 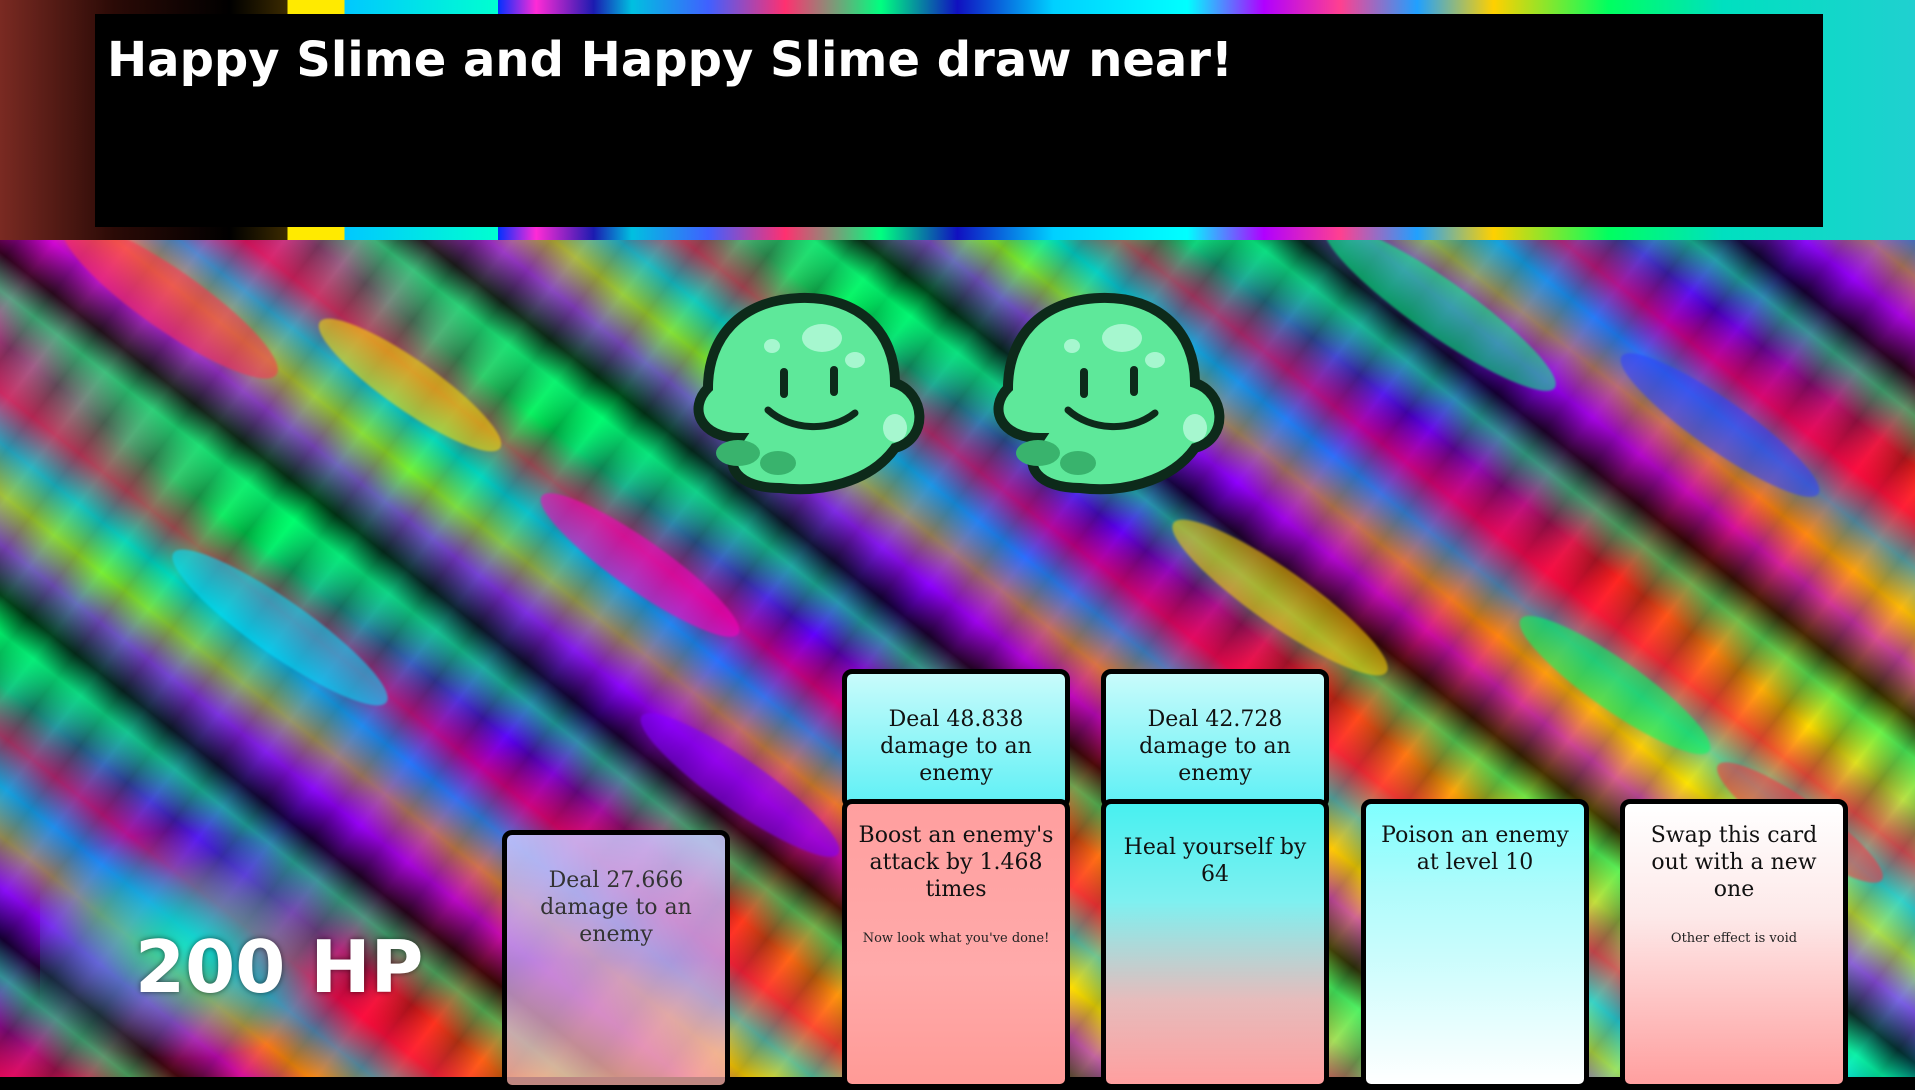 I want to click on card-title: Deal 42.728 damage to an enemy, so click(x=1215, y=746).